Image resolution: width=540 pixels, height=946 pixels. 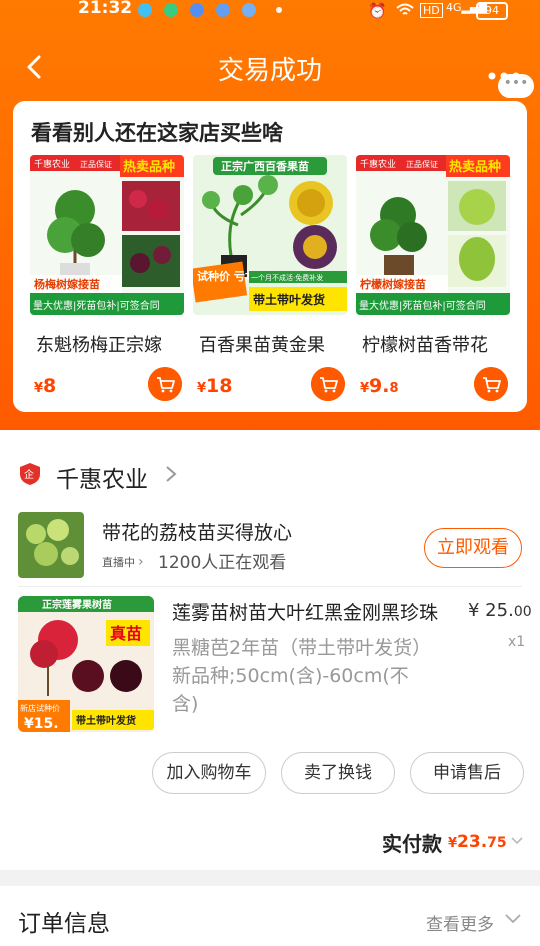 What do you see at coordinates (41, 724) in the screenshot?
I see `svg-text: ¥15.` at bounding box center [41, 724].